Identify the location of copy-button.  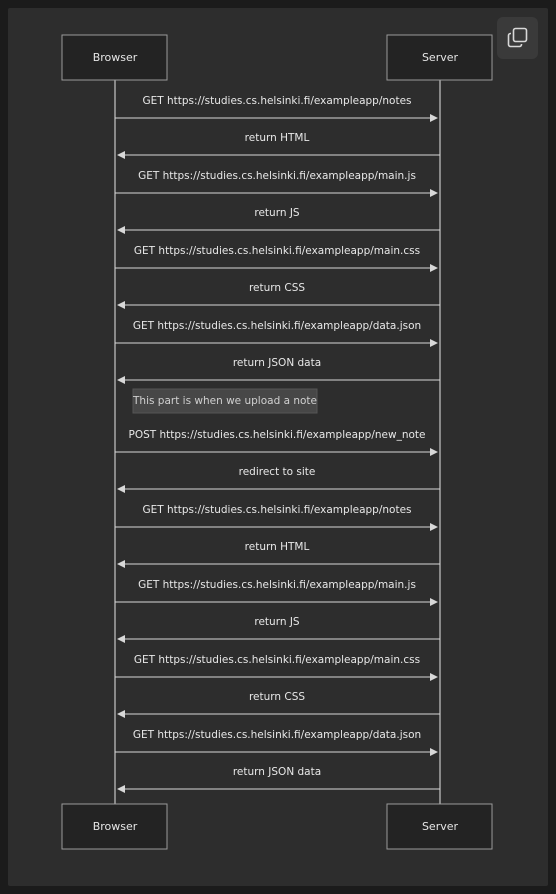
(517, 38).